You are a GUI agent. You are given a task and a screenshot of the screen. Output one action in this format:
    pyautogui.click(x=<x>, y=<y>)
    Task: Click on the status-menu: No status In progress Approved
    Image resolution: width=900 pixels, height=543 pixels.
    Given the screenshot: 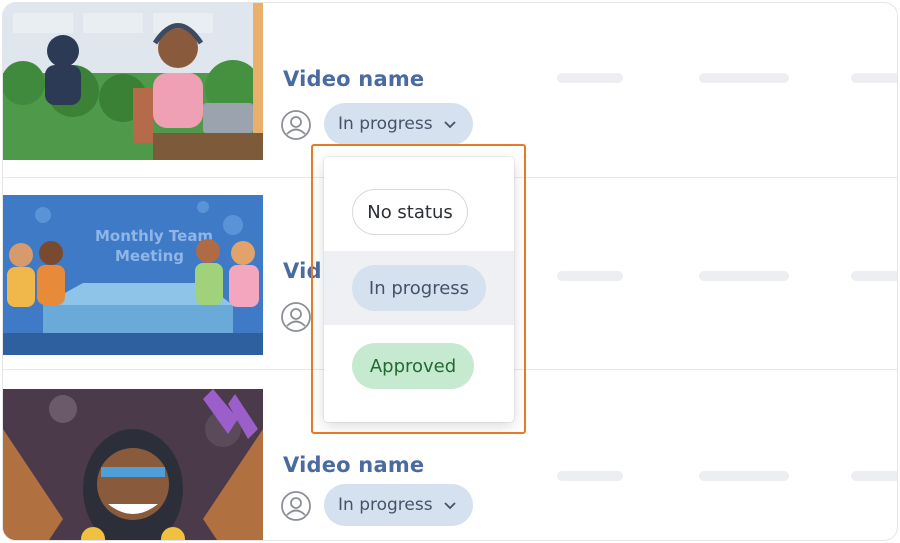 What is the action you would take?
    pyautogui.click(x=419, y=289)
    